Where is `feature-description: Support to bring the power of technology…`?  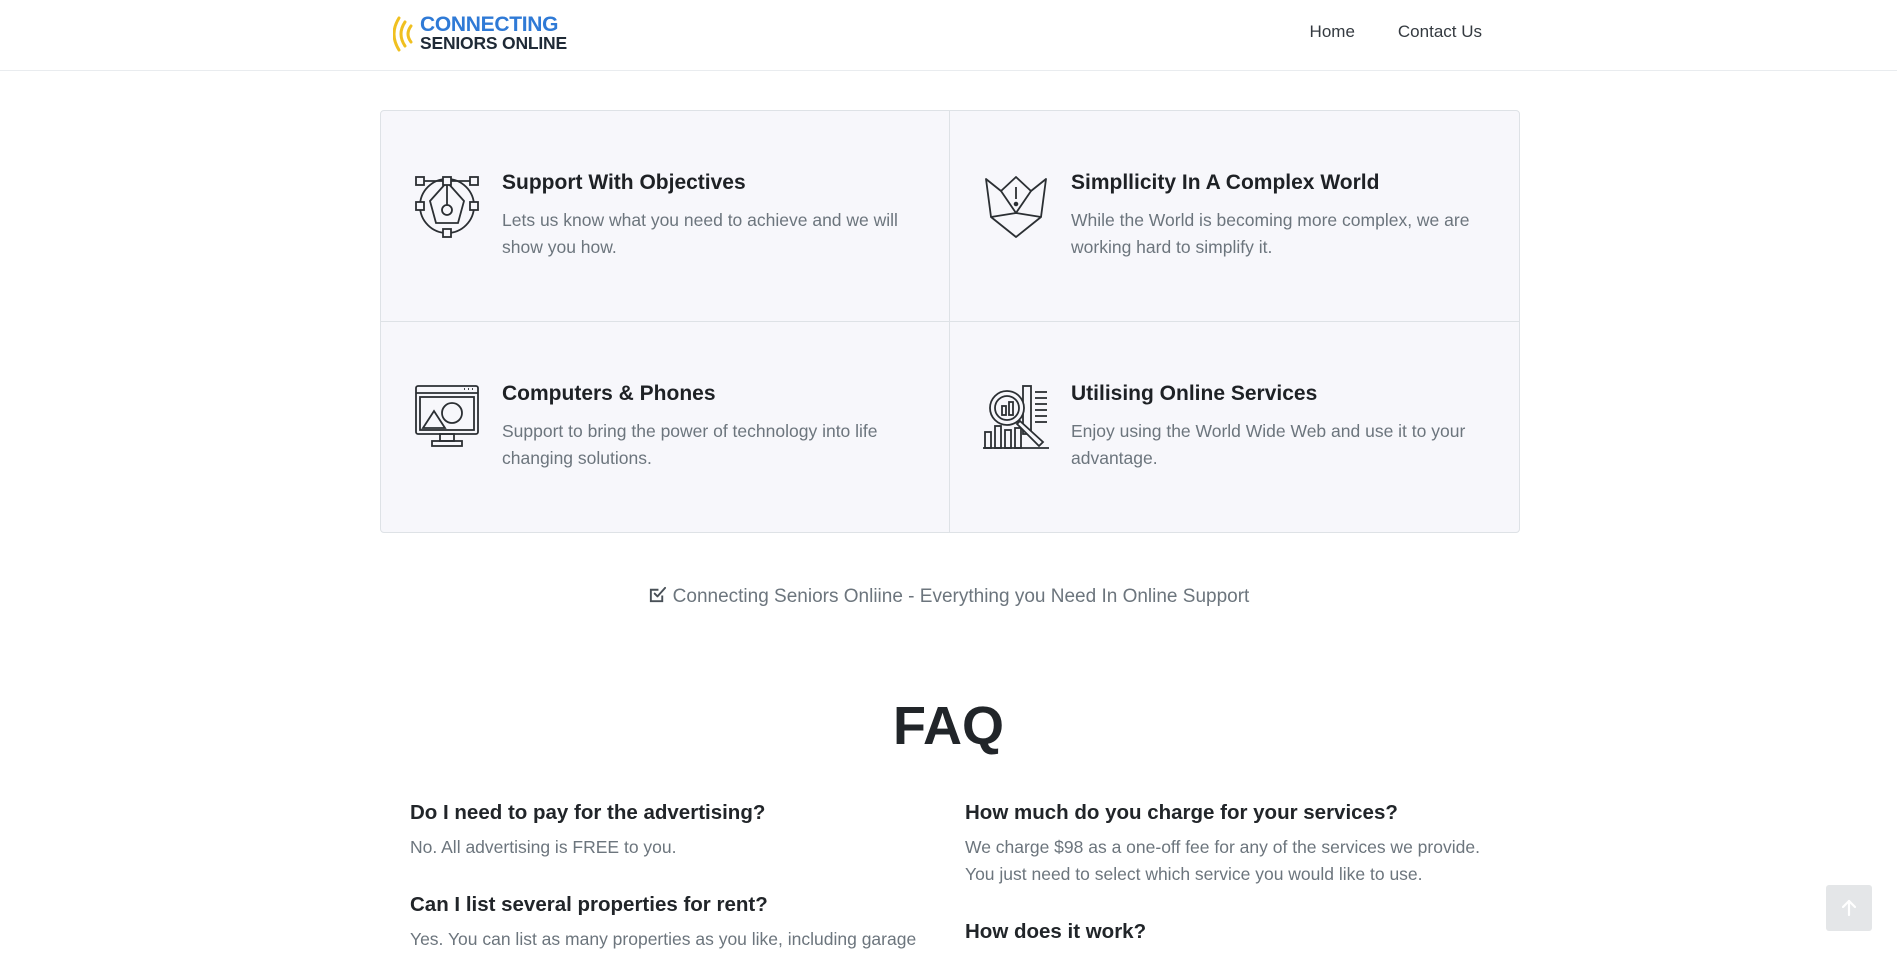
feature-description: Support to bring the power of technology… is located at coordinates (690, 444).